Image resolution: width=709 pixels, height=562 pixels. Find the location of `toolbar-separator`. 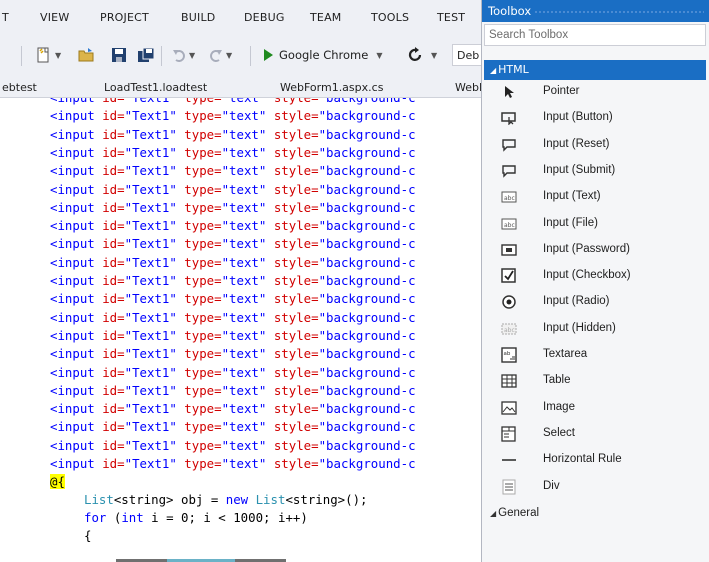

toolbar-separator is located at coordinates (161, 56).